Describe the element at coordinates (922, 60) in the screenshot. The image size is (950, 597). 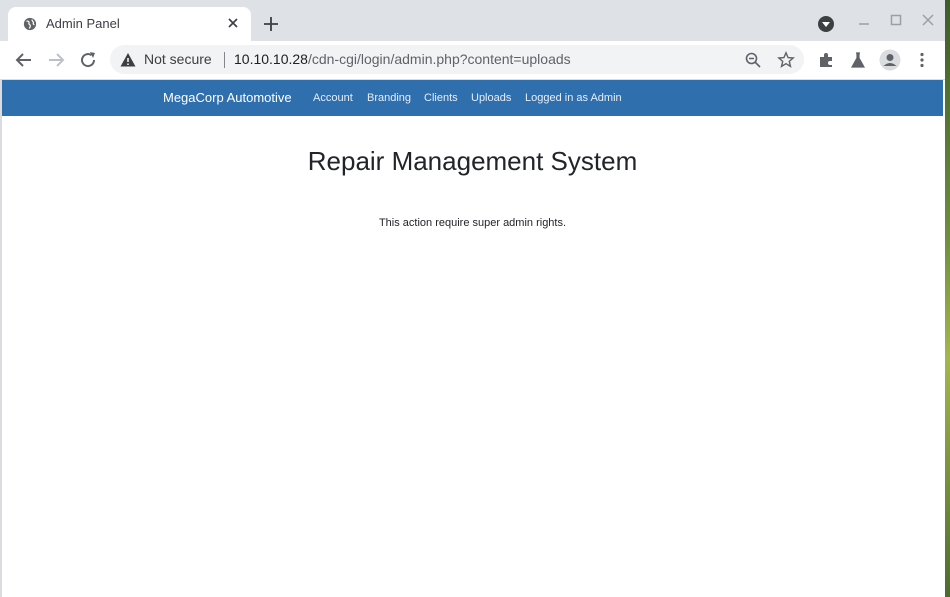
I see `menu-kebab-icon` at that location.